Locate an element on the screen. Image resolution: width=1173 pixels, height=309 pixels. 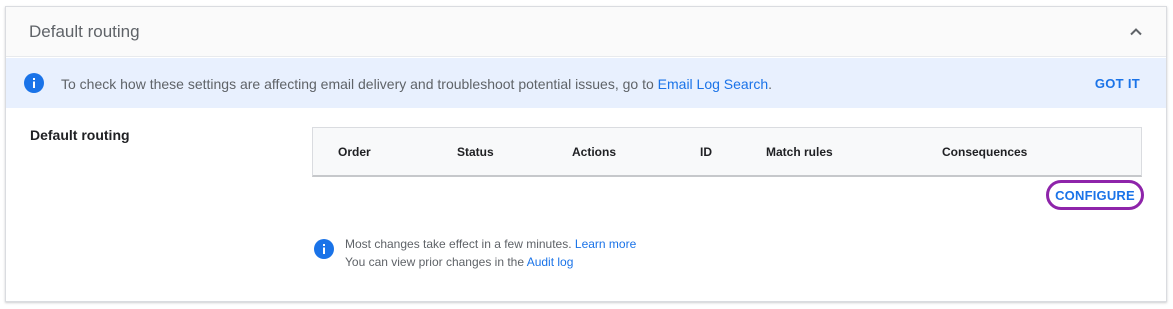
column-header-order: Order is located at coordinates (354, 152).